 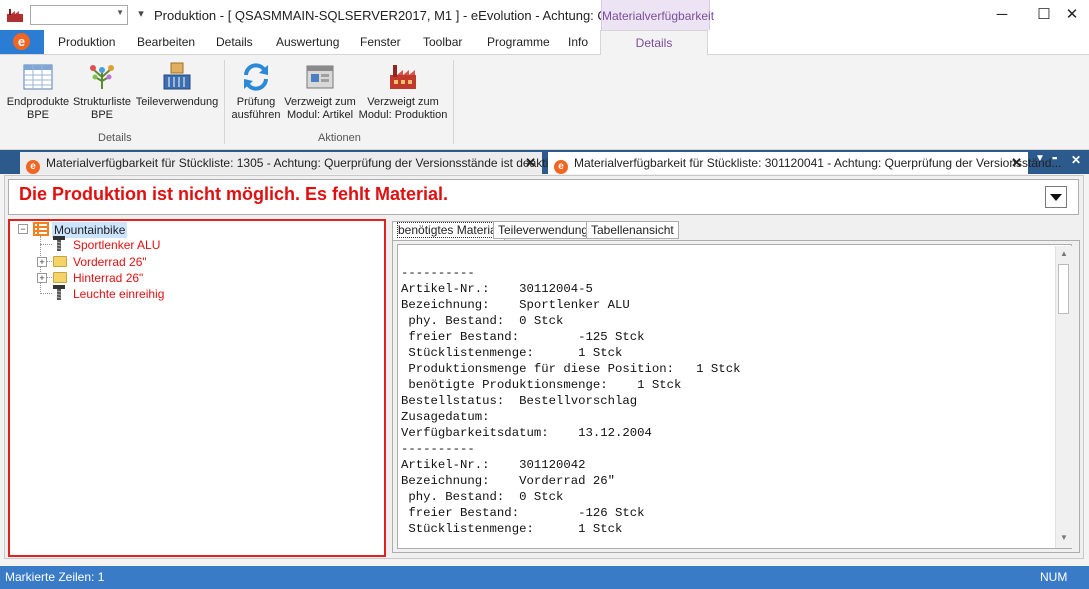 What do you see at coordinates (1002, 15) in the screenshot?
I see `minimize-button: ─` at bounding box center [1002, 15].